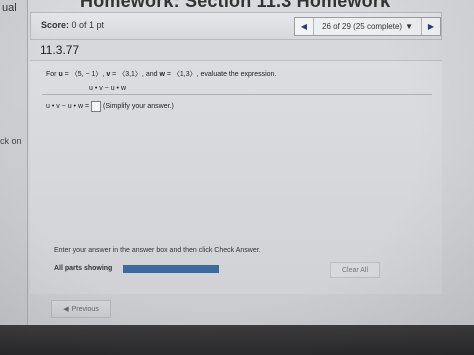 This screenshot has height=355, width=474. I want to click on question-select-dropdown: 26 of 29 (25 complete) ▼, so click(367, 26).